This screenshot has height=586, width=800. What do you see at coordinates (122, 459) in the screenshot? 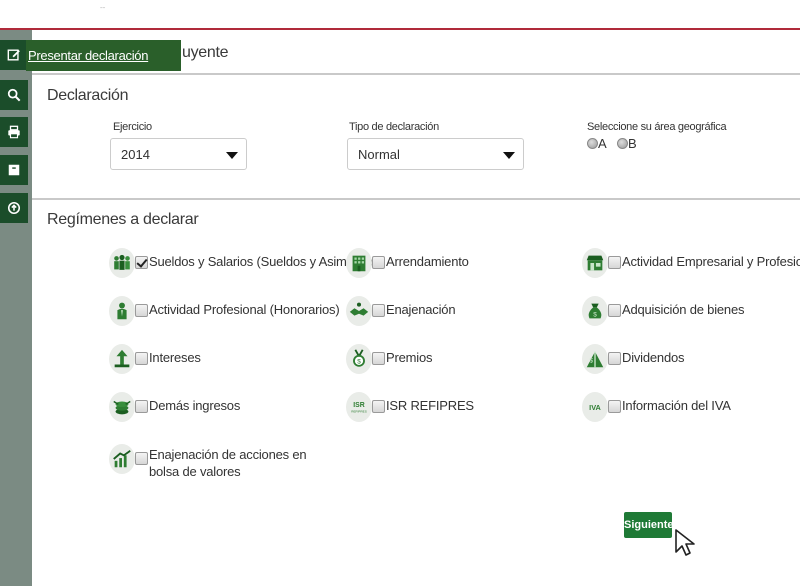
I see `stock-chart-icon` at bounding box center [122, 459].